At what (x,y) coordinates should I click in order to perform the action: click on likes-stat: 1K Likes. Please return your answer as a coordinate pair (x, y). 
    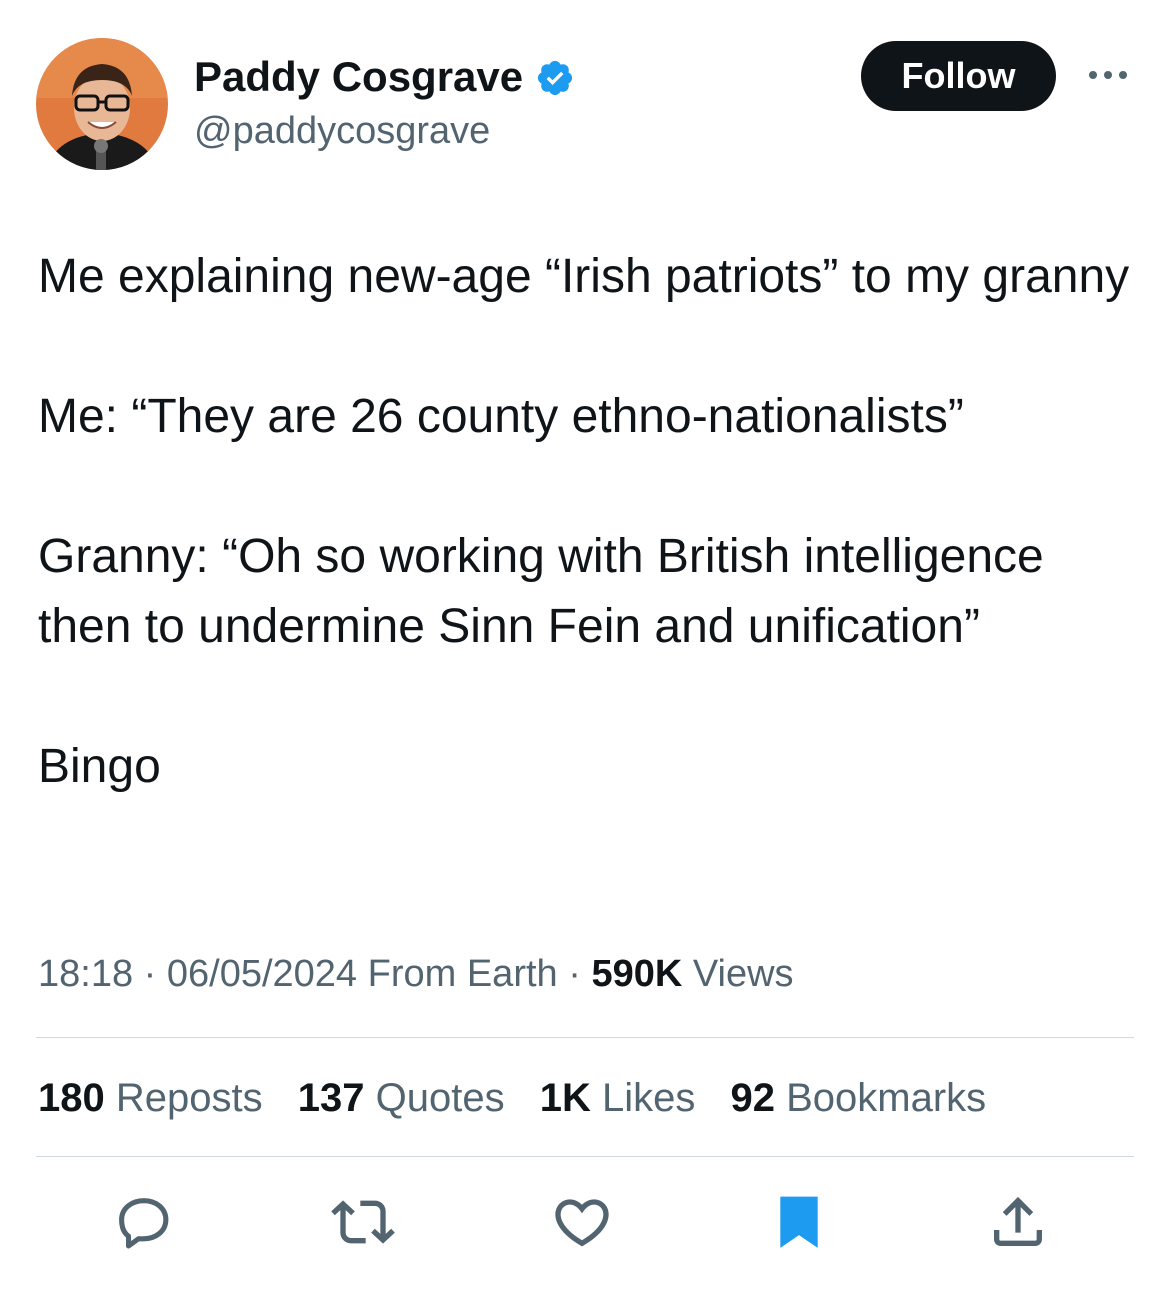
    Looking at the image, I should click on (618, 1098).